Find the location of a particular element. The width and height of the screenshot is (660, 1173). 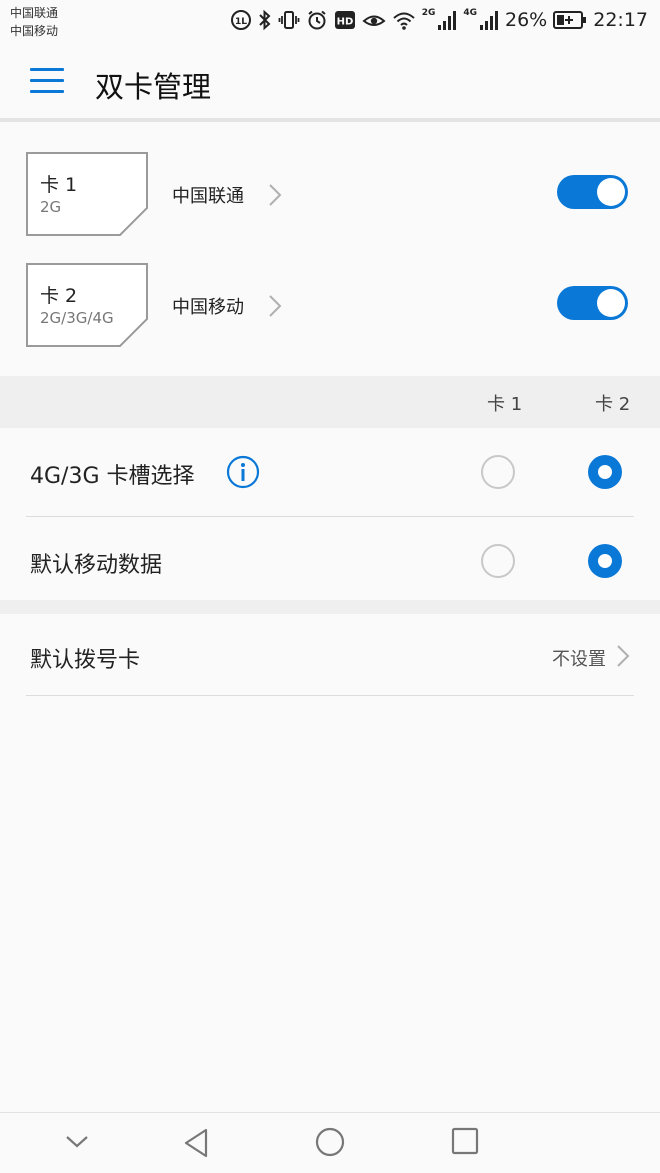

navigation-bar is located at coordinates (330, 1142).